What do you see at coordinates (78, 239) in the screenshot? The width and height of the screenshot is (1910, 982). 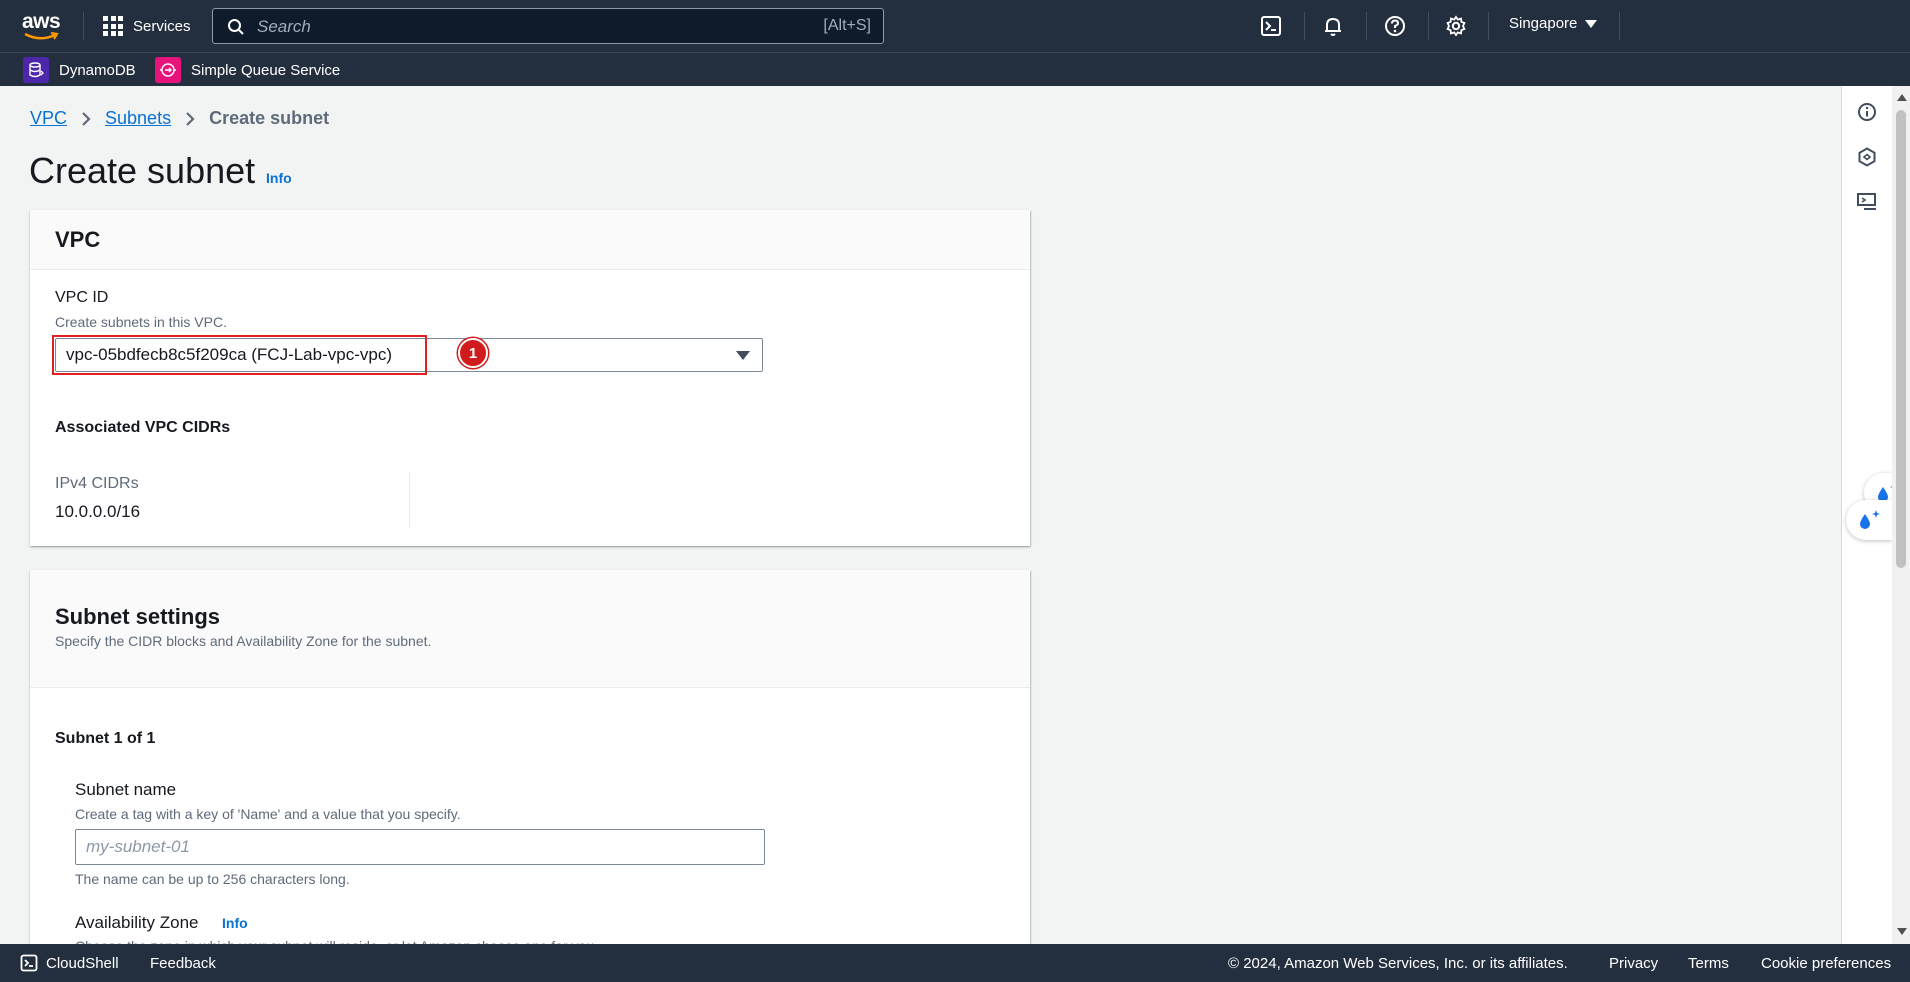 I see `vpc-panel-title: VPC` at bounding box center [78, 239].